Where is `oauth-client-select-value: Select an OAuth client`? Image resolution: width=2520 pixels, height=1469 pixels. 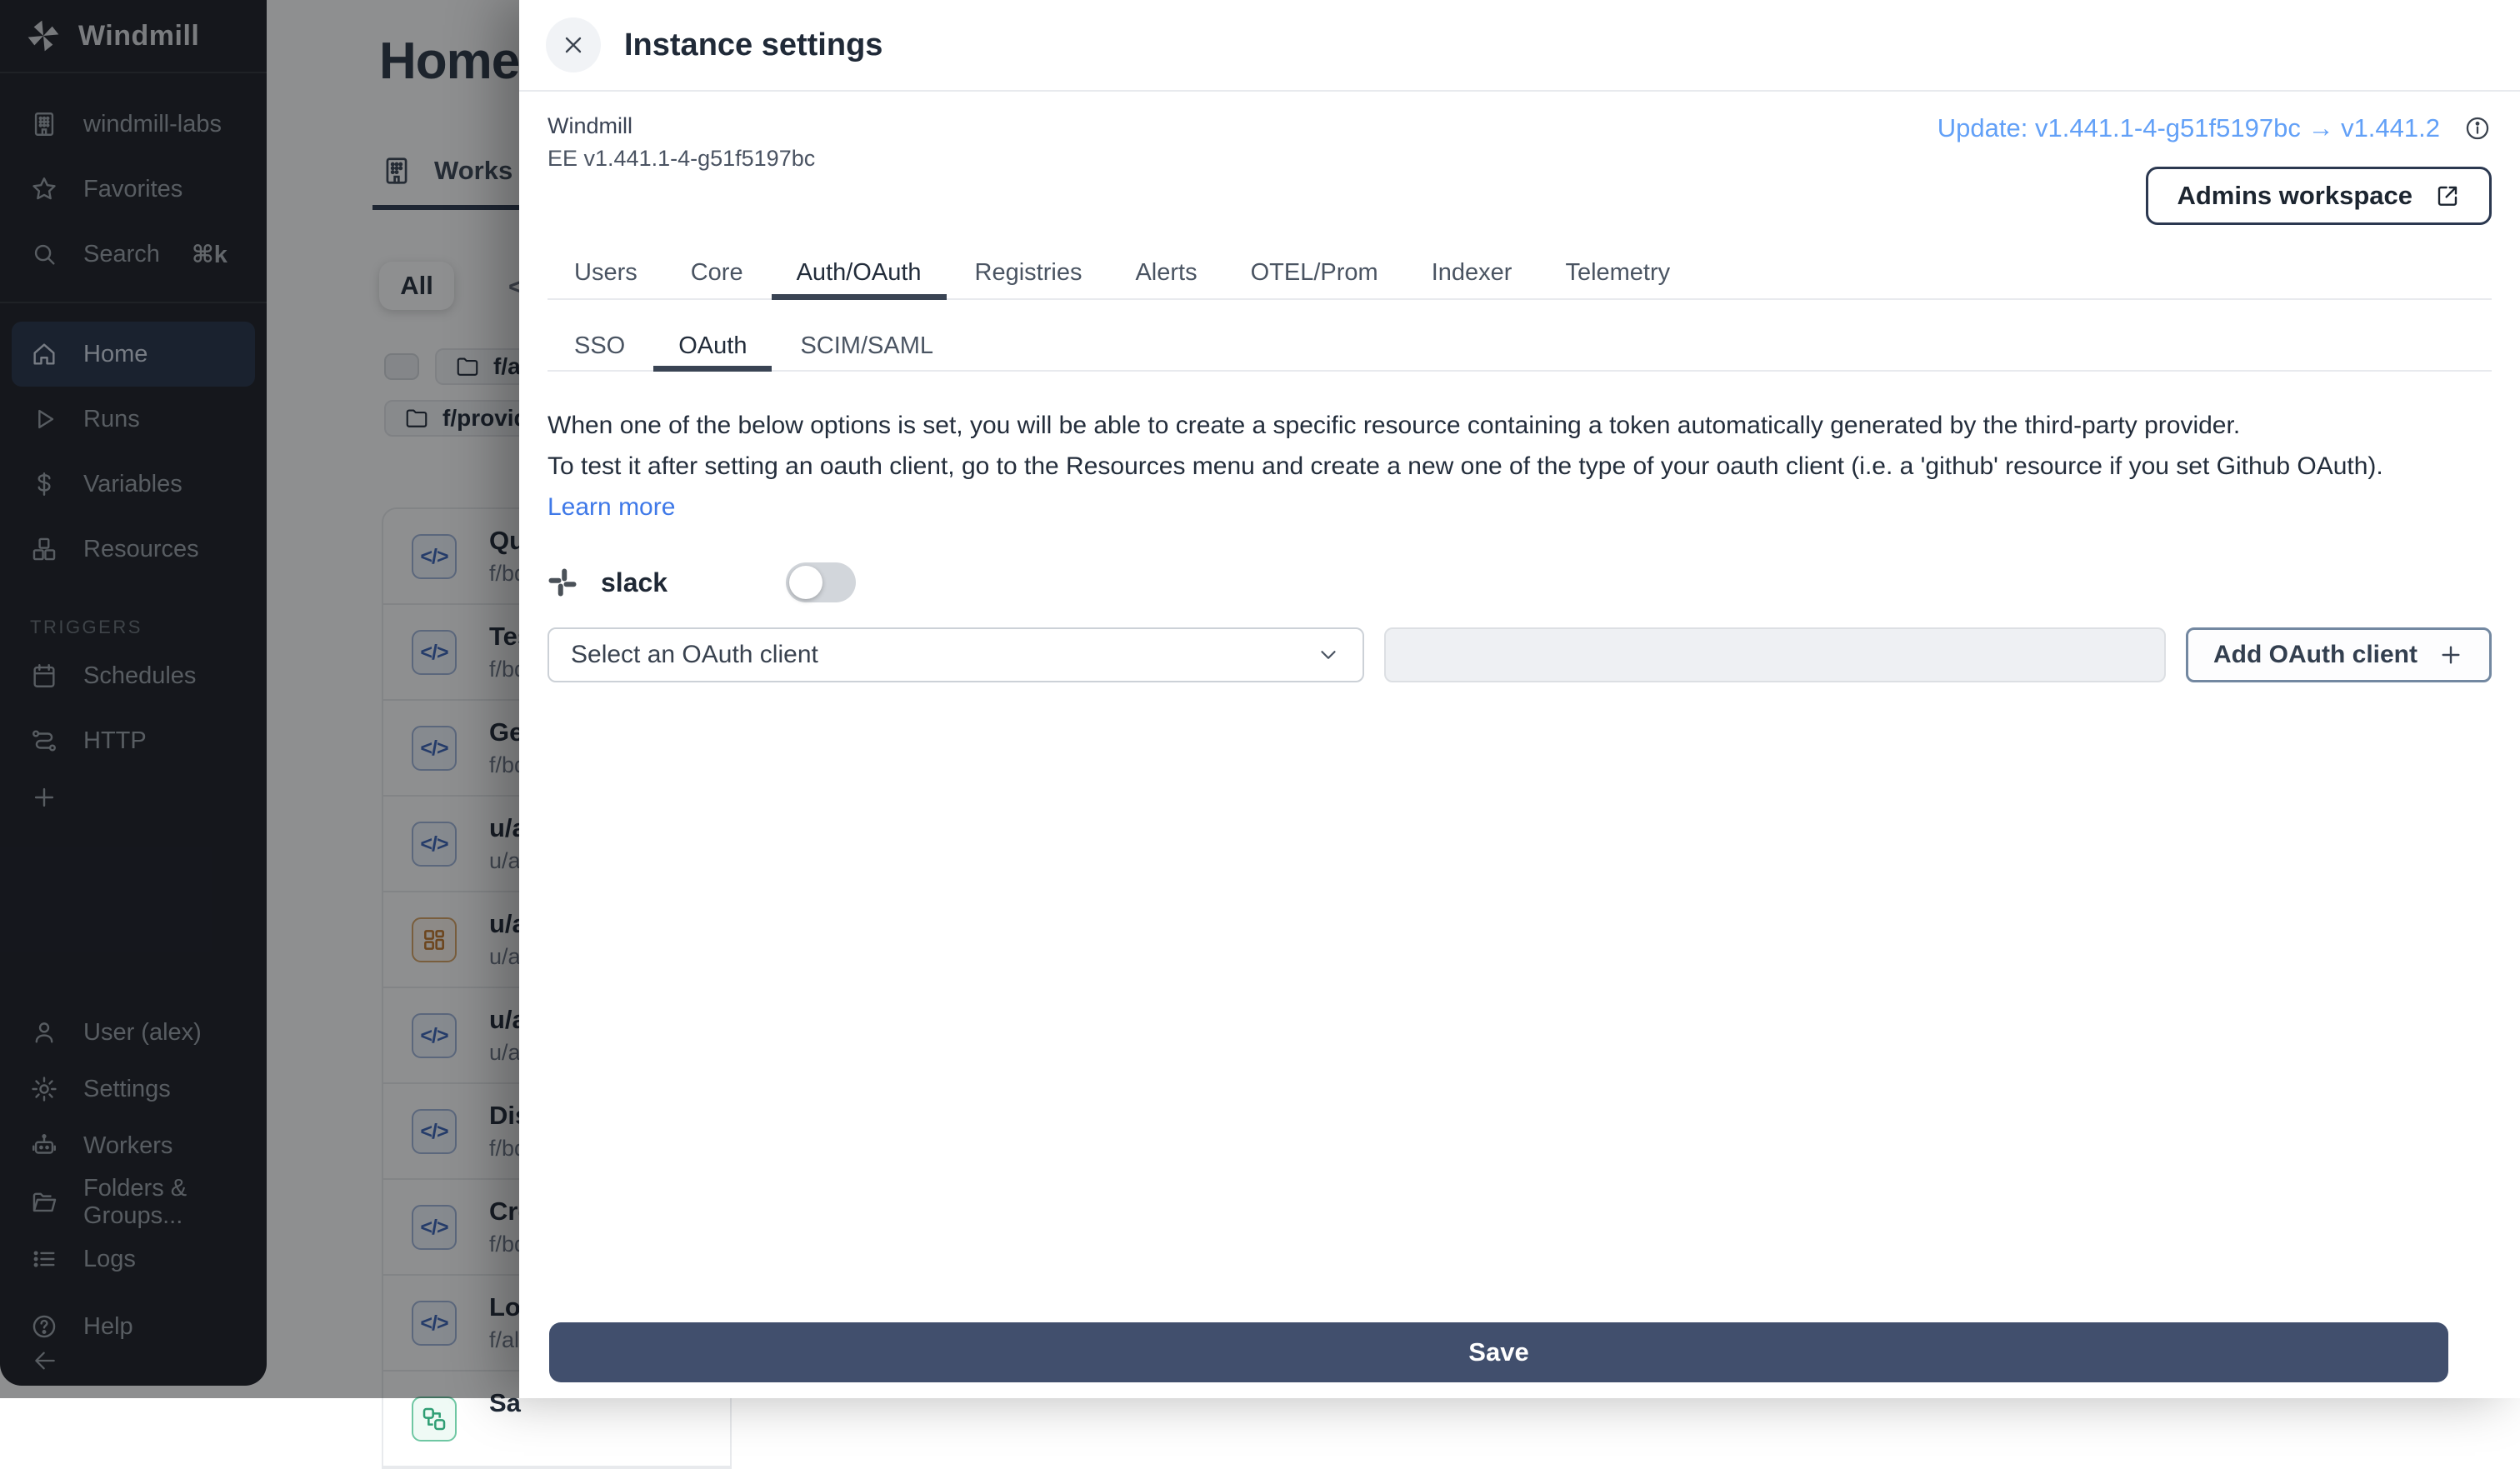 oauth-client-select-value: Select an OAuth client is located at coordinates (694, 655).